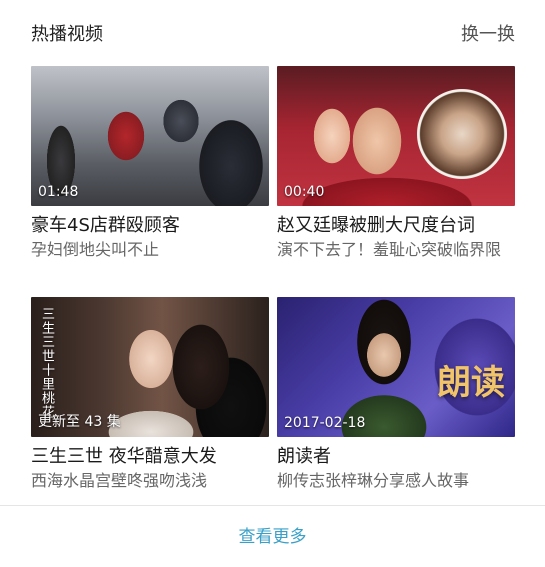 The width and height of the screenshot is (545, 567). What do you see at coordinates (272, 505) in the screenshot?
I see `divider` at bounding box center [272, 505].